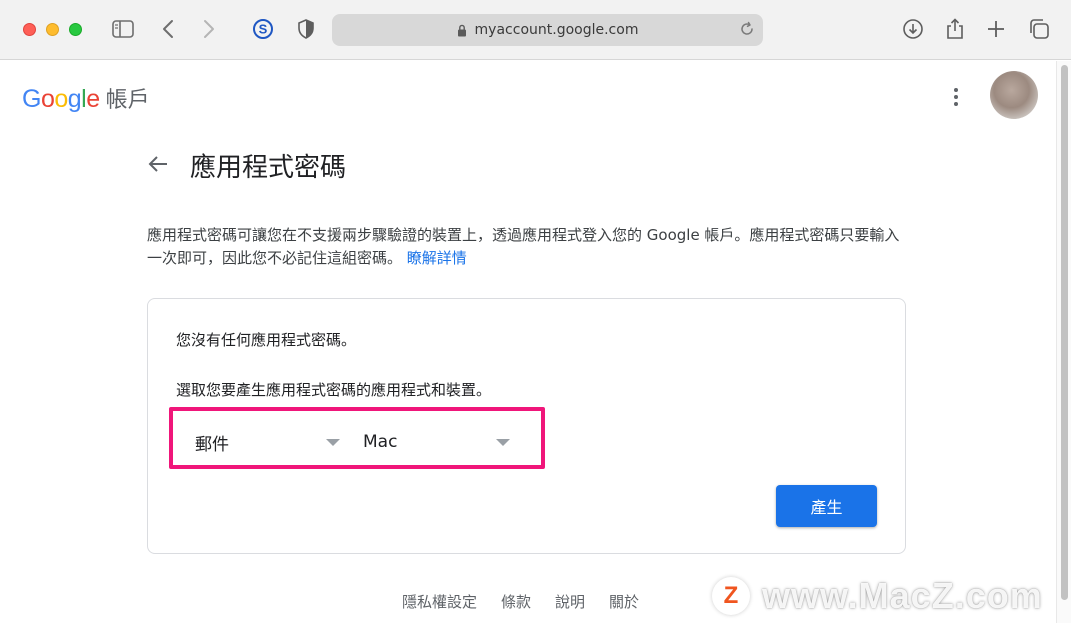 The height and width of the screenshot is (623, 1071). I want to click on footer-links: 隱私權設定 條款 說明 關於, so click(520, 601).